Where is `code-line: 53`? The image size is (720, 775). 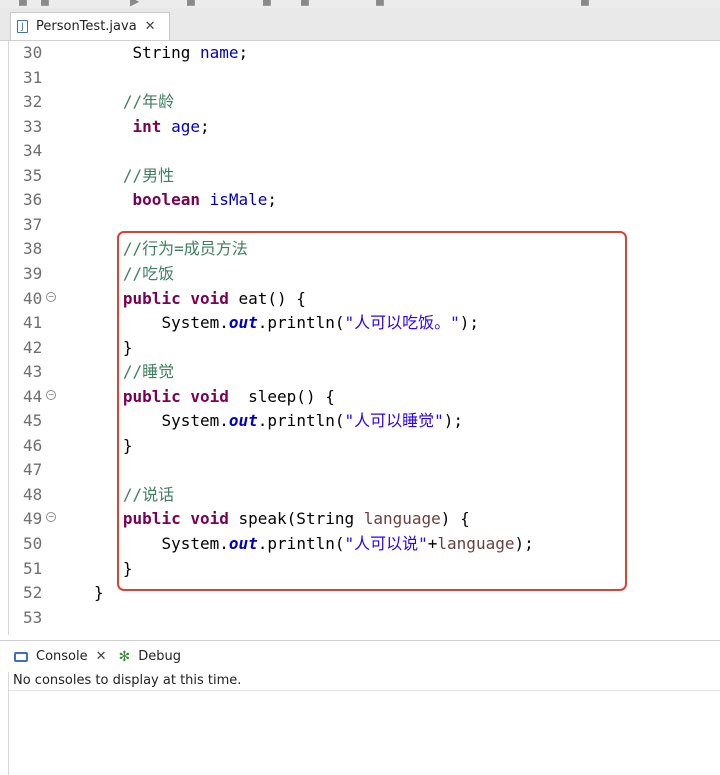 code-line: 53 is located at coordinates (364, 618).